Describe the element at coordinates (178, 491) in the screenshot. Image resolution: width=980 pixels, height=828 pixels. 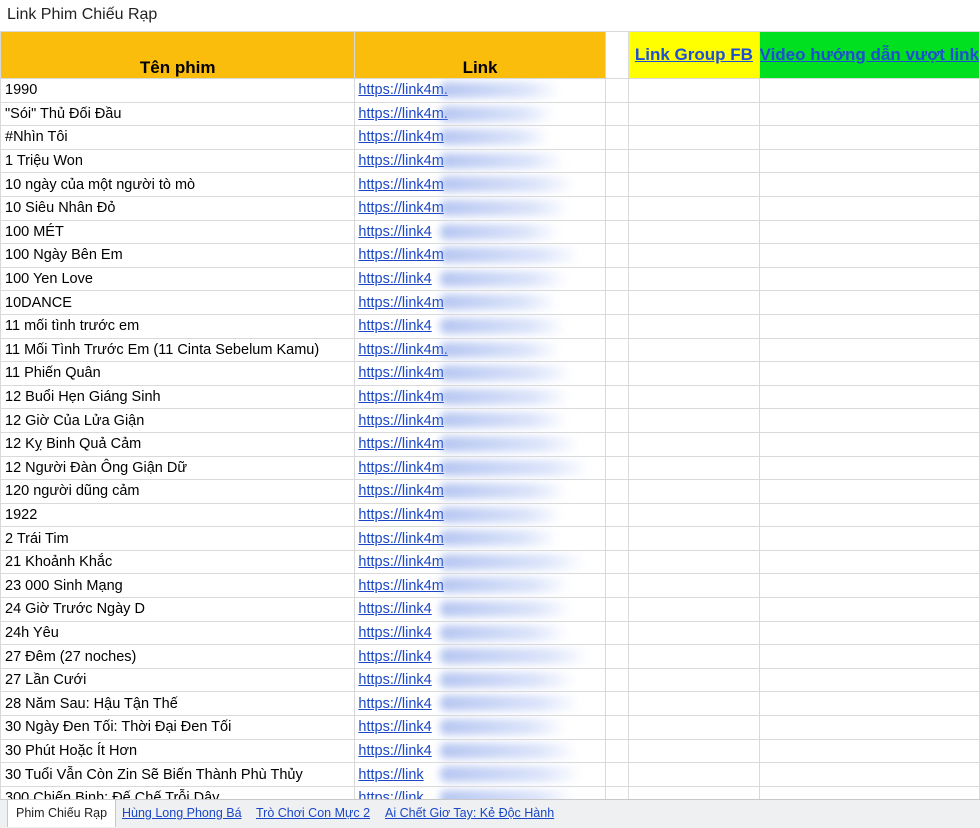
I see `movie-name-cell: 120 người dũng cảm` at that location.